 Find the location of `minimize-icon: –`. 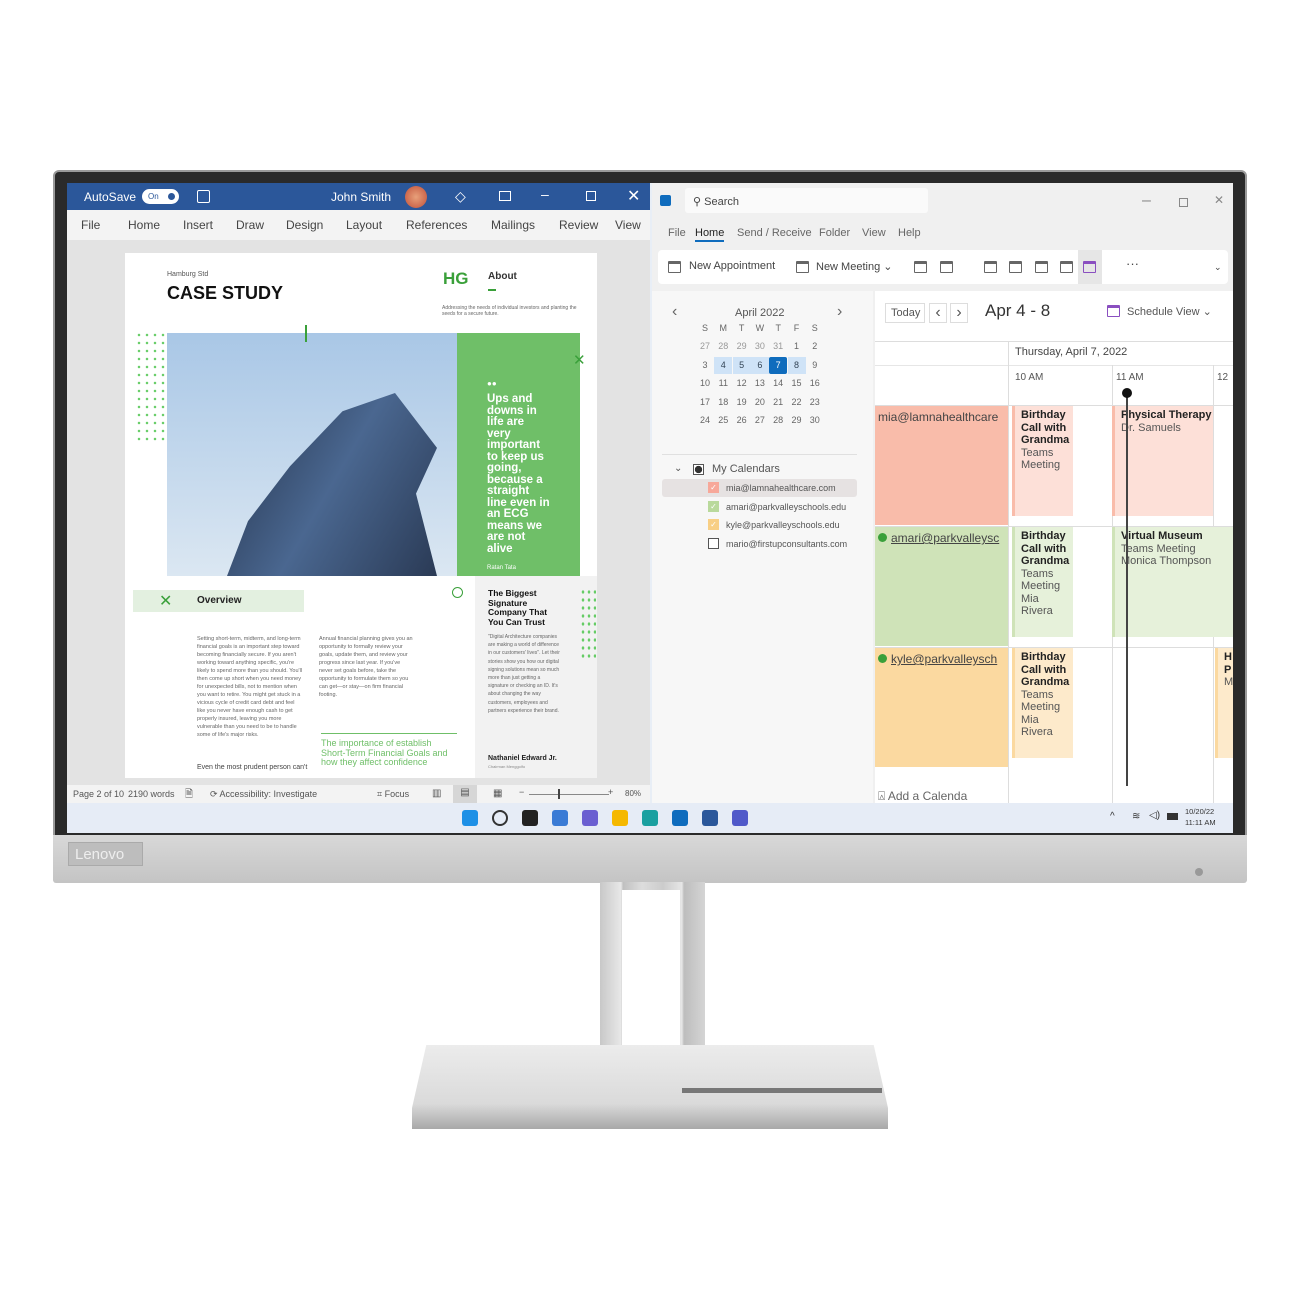

minimize-icon: – is located at coordinates (545, 194).